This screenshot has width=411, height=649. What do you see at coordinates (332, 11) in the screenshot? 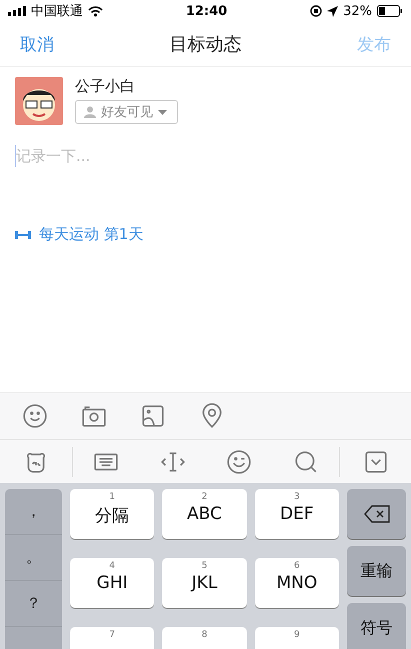
I see `location-arrow-icon` at bounding box center [332, 11].